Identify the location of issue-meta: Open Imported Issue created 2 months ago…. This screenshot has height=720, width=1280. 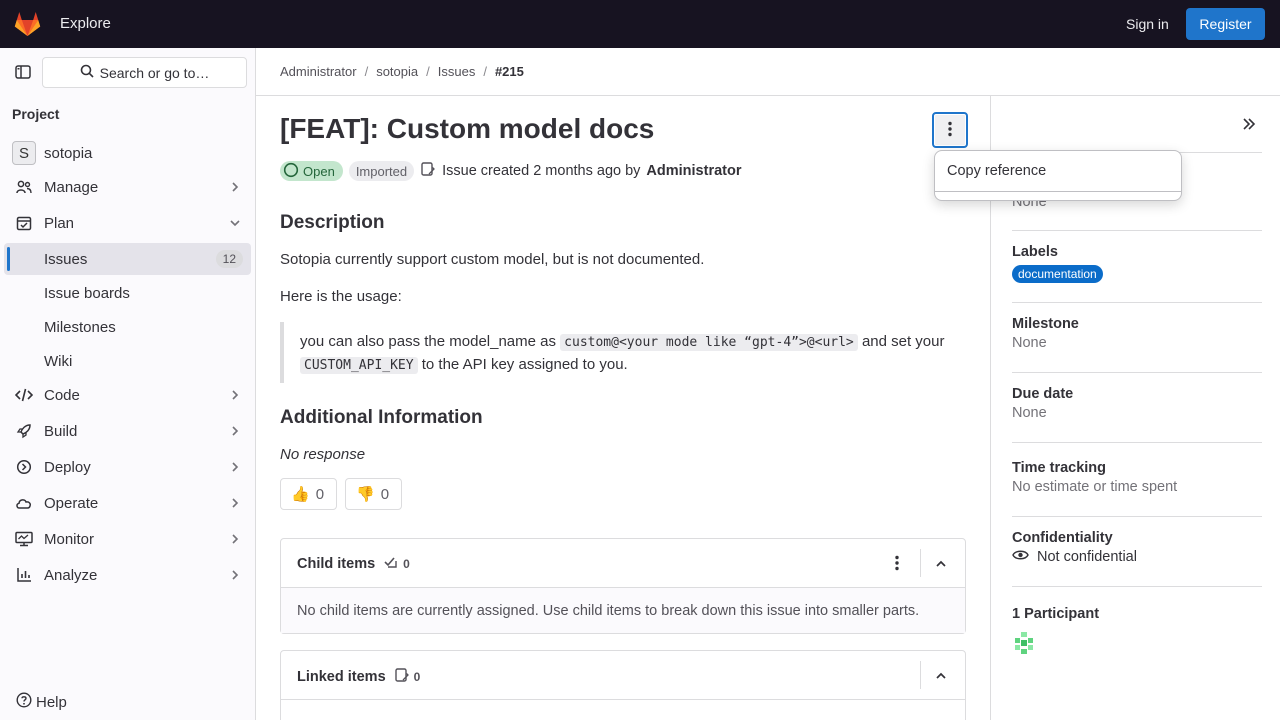
(511, 171).